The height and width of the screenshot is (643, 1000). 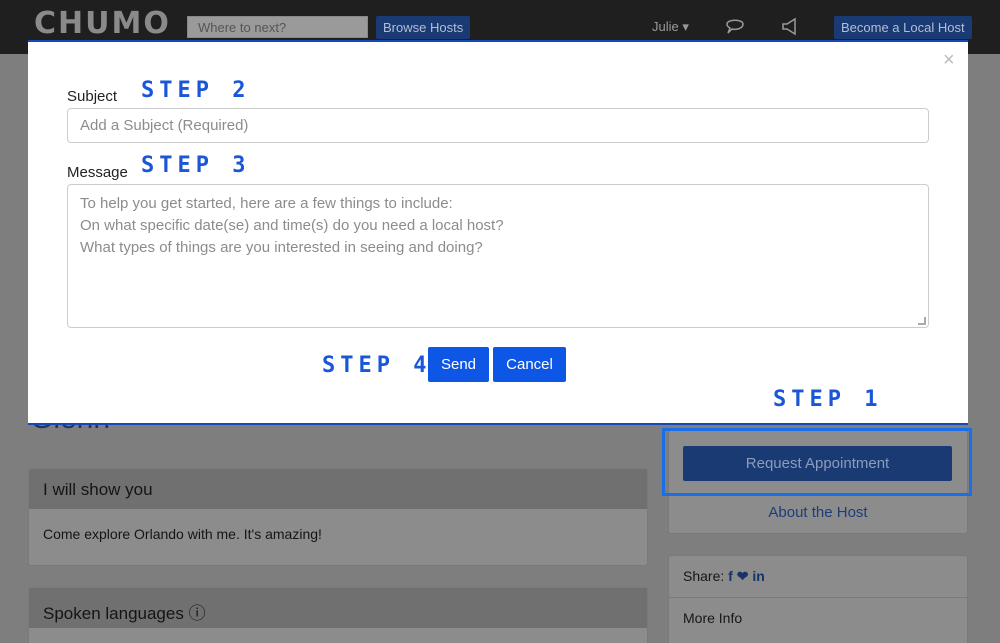 I want to click on caret-down-icon: ▾, so click(x=685, y=26).